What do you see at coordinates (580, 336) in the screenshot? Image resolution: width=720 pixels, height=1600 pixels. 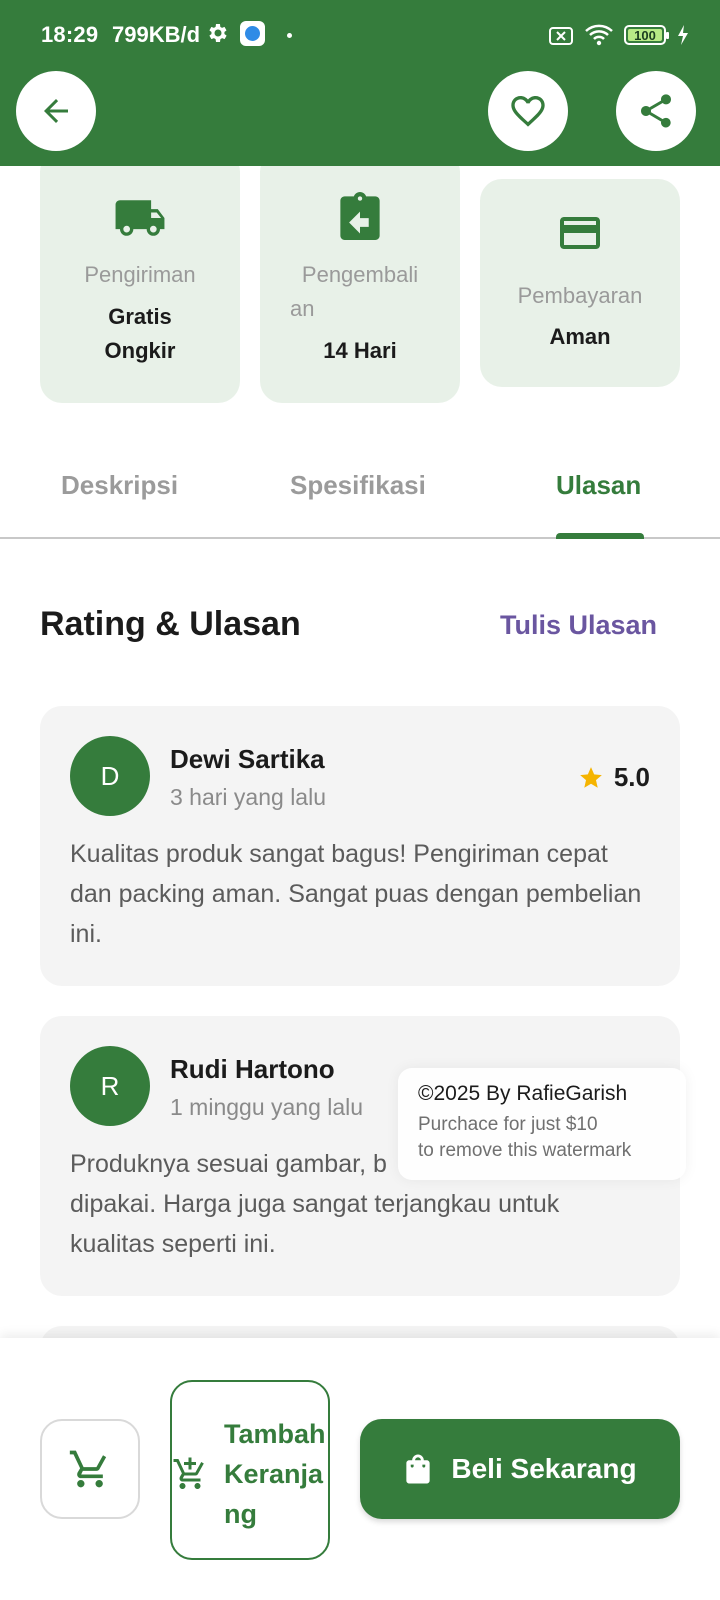 I see `feature-value: Aman` at bounding box center [580, 336].